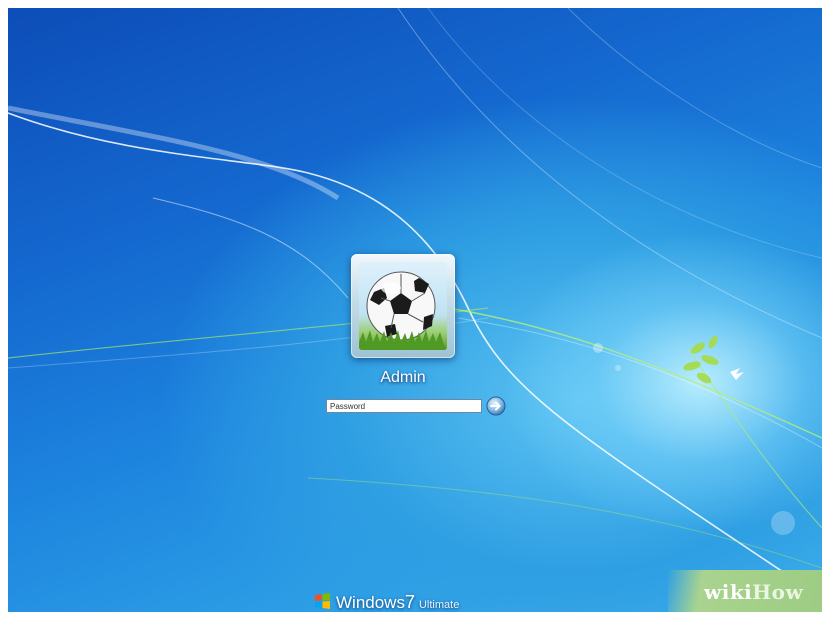  What do you see at coordinates (404, 406) in the screenshot?
I see `password-input` at bounding box center [404, 406].